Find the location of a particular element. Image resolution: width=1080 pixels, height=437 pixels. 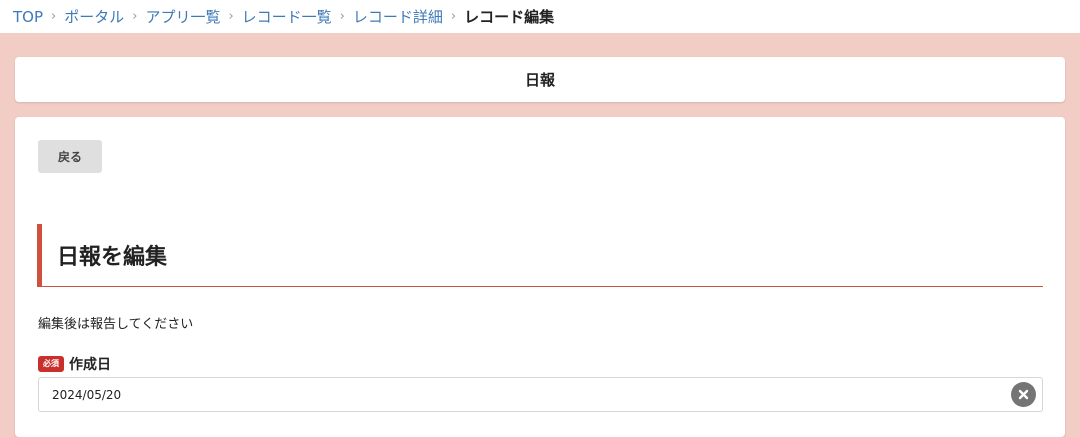

created-date-input is located at coordinates (540, 394).